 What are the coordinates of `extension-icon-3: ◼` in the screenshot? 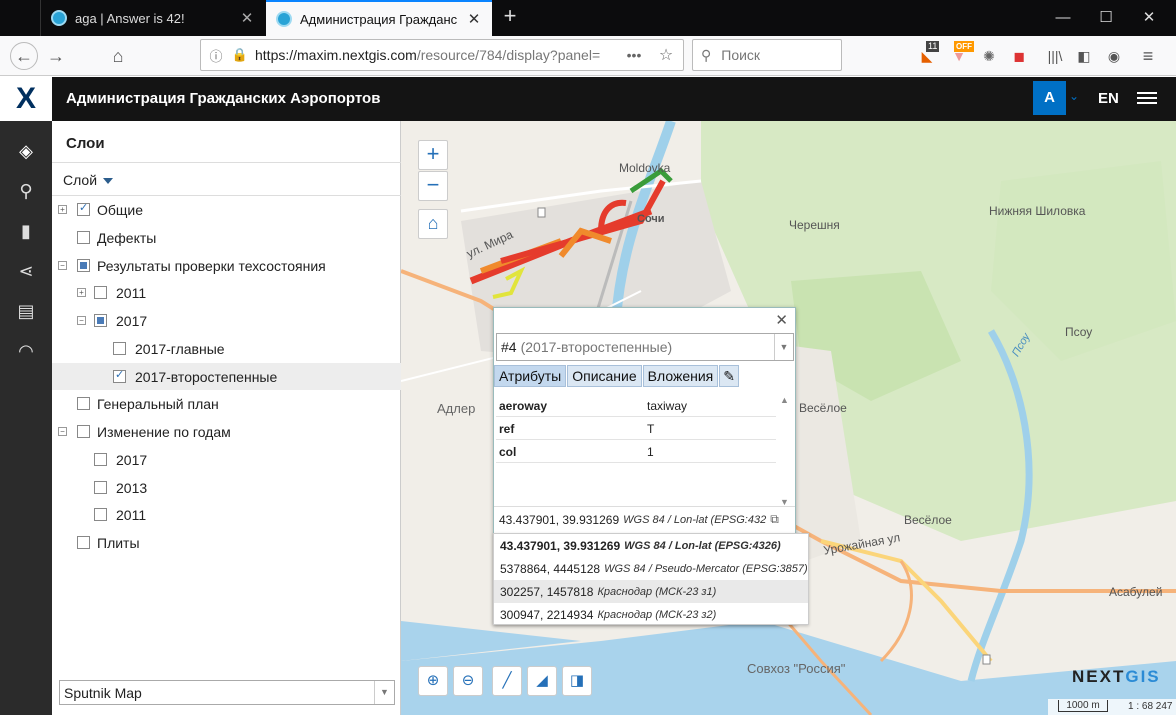 It's located at (1019, 56).